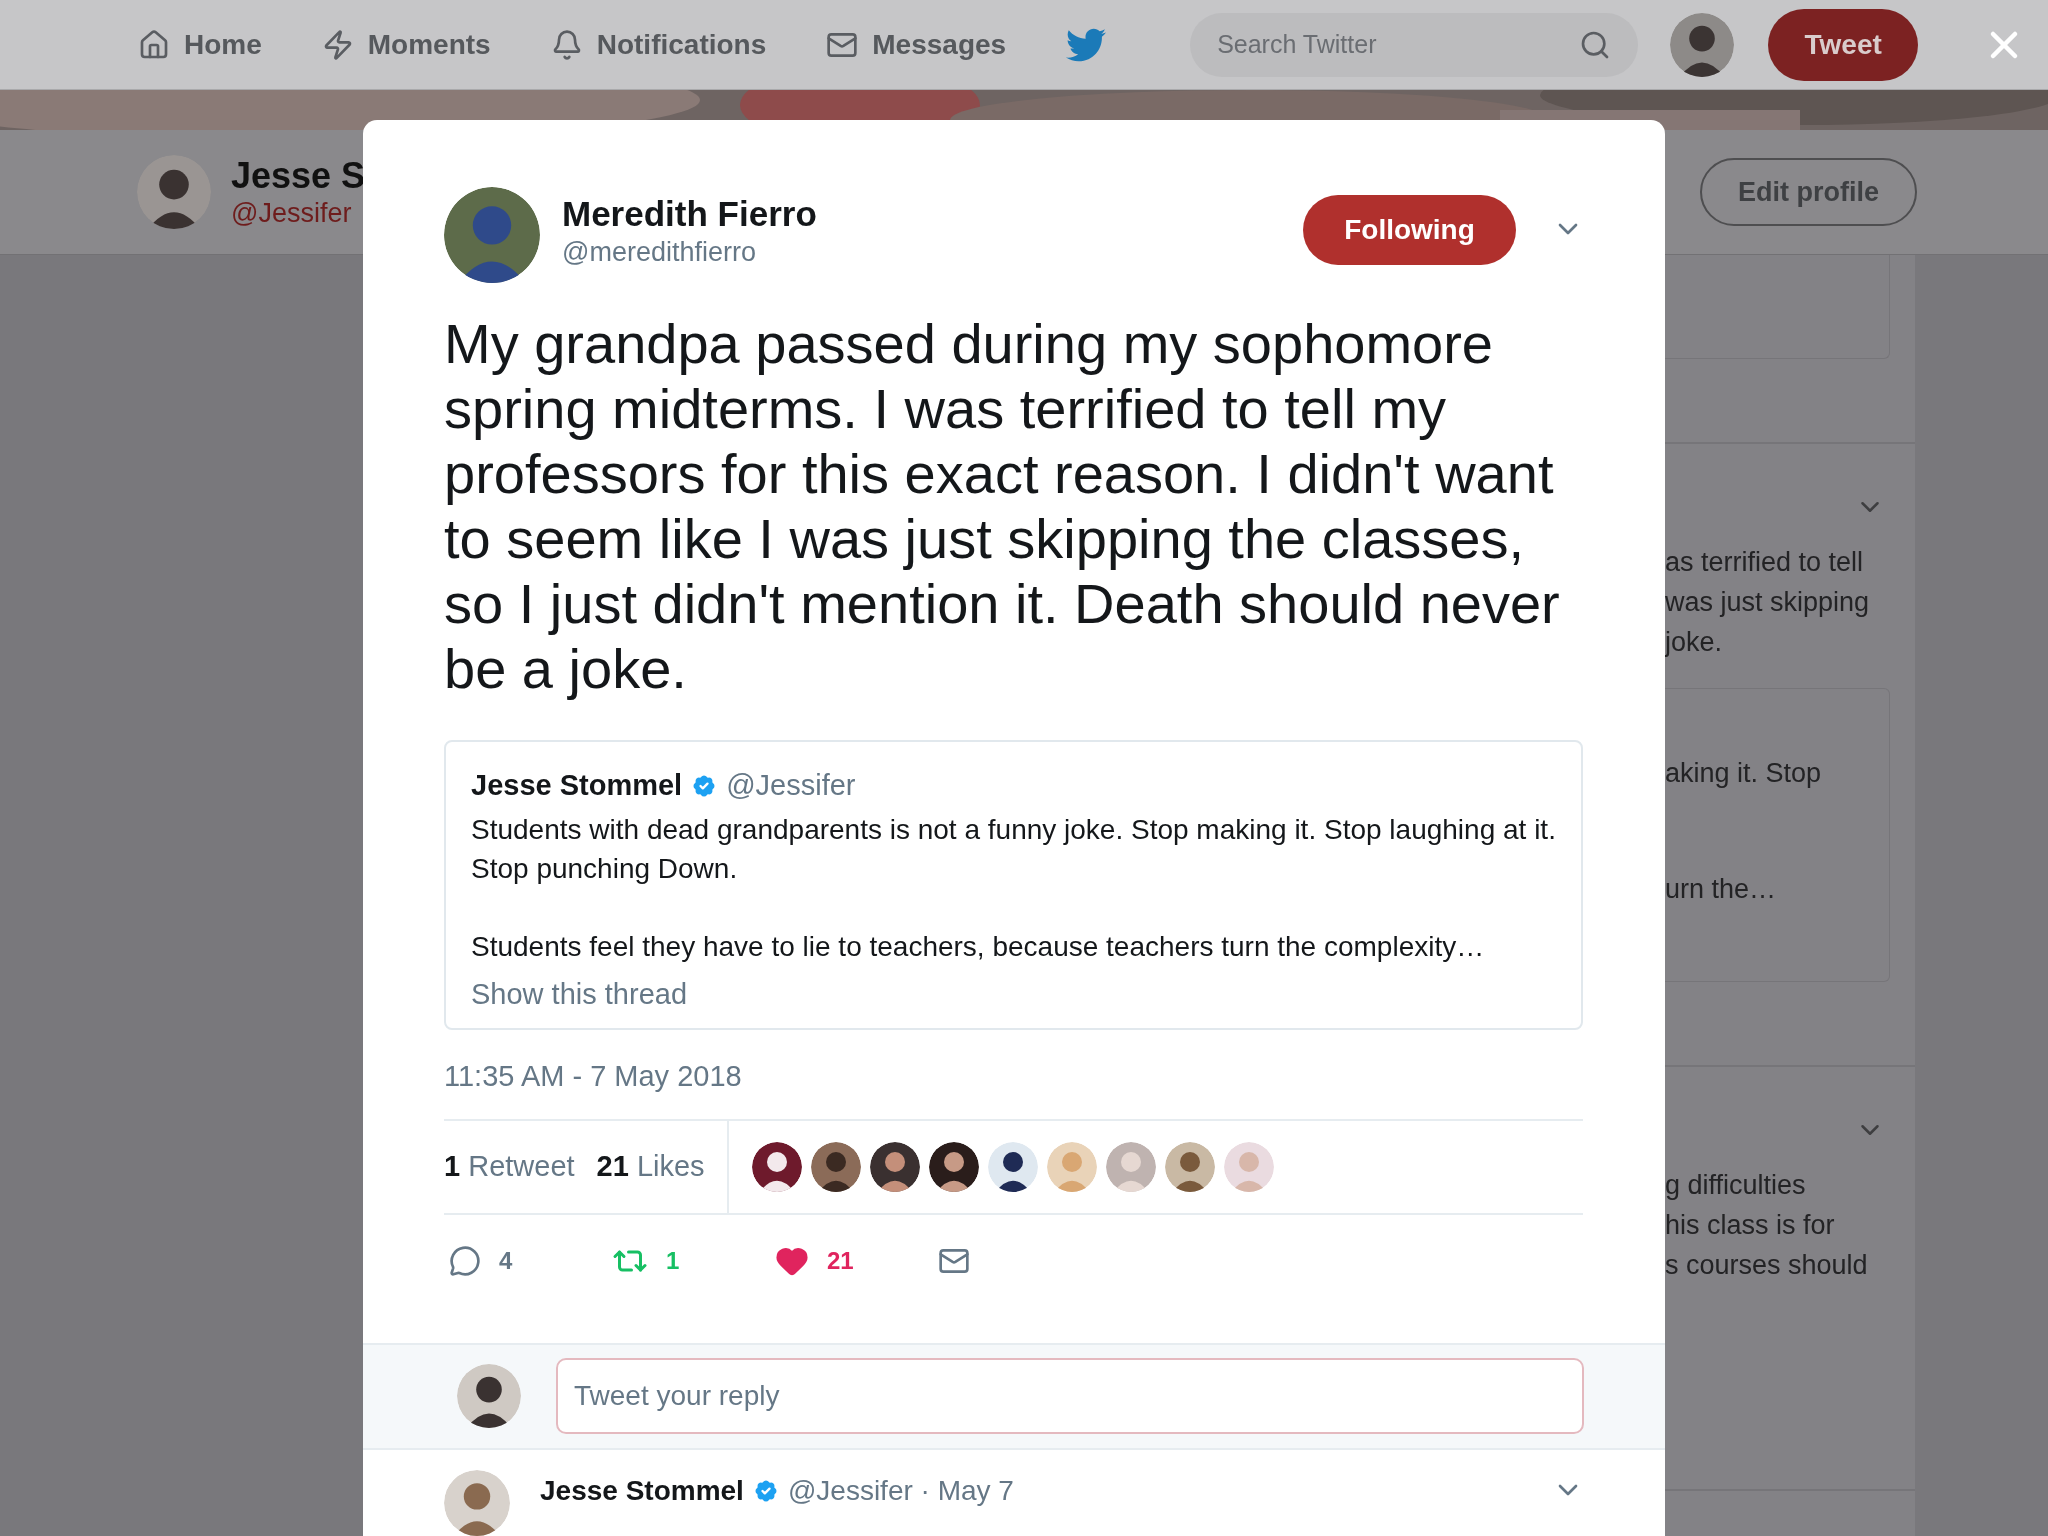 The width and height of the screenshot is (2048, 1536). I want to click on nav-link: Messages, so click(916, 44).